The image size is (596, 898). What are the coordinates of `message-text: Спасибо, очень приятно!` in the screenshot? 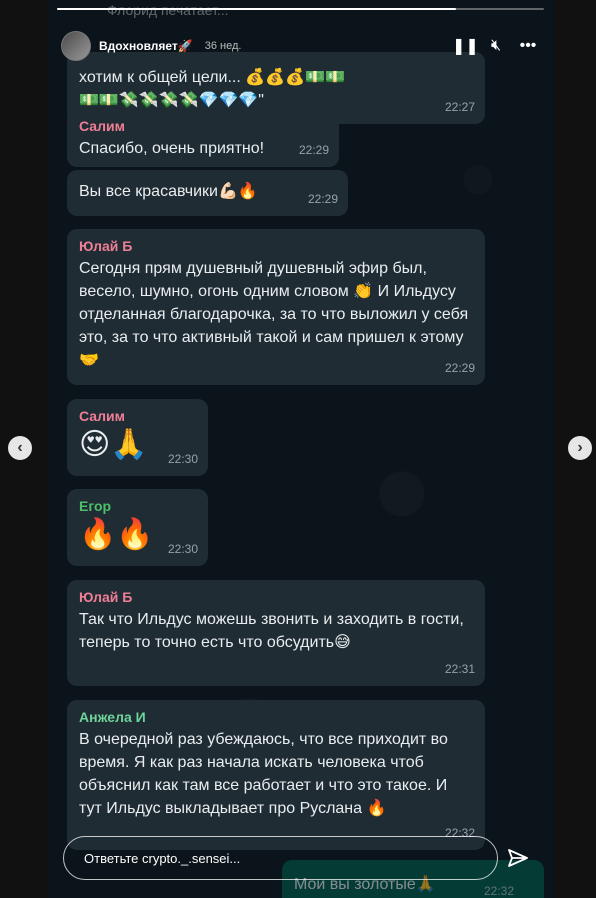 It's located at (172, 148).